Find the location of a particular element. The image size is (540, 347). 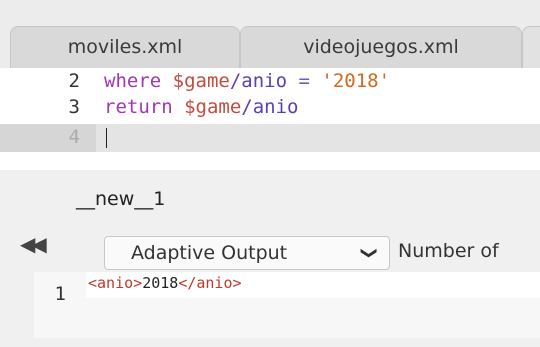

output-mode-select: Adaptive Output ❯ is located at coordinates (247, 253).